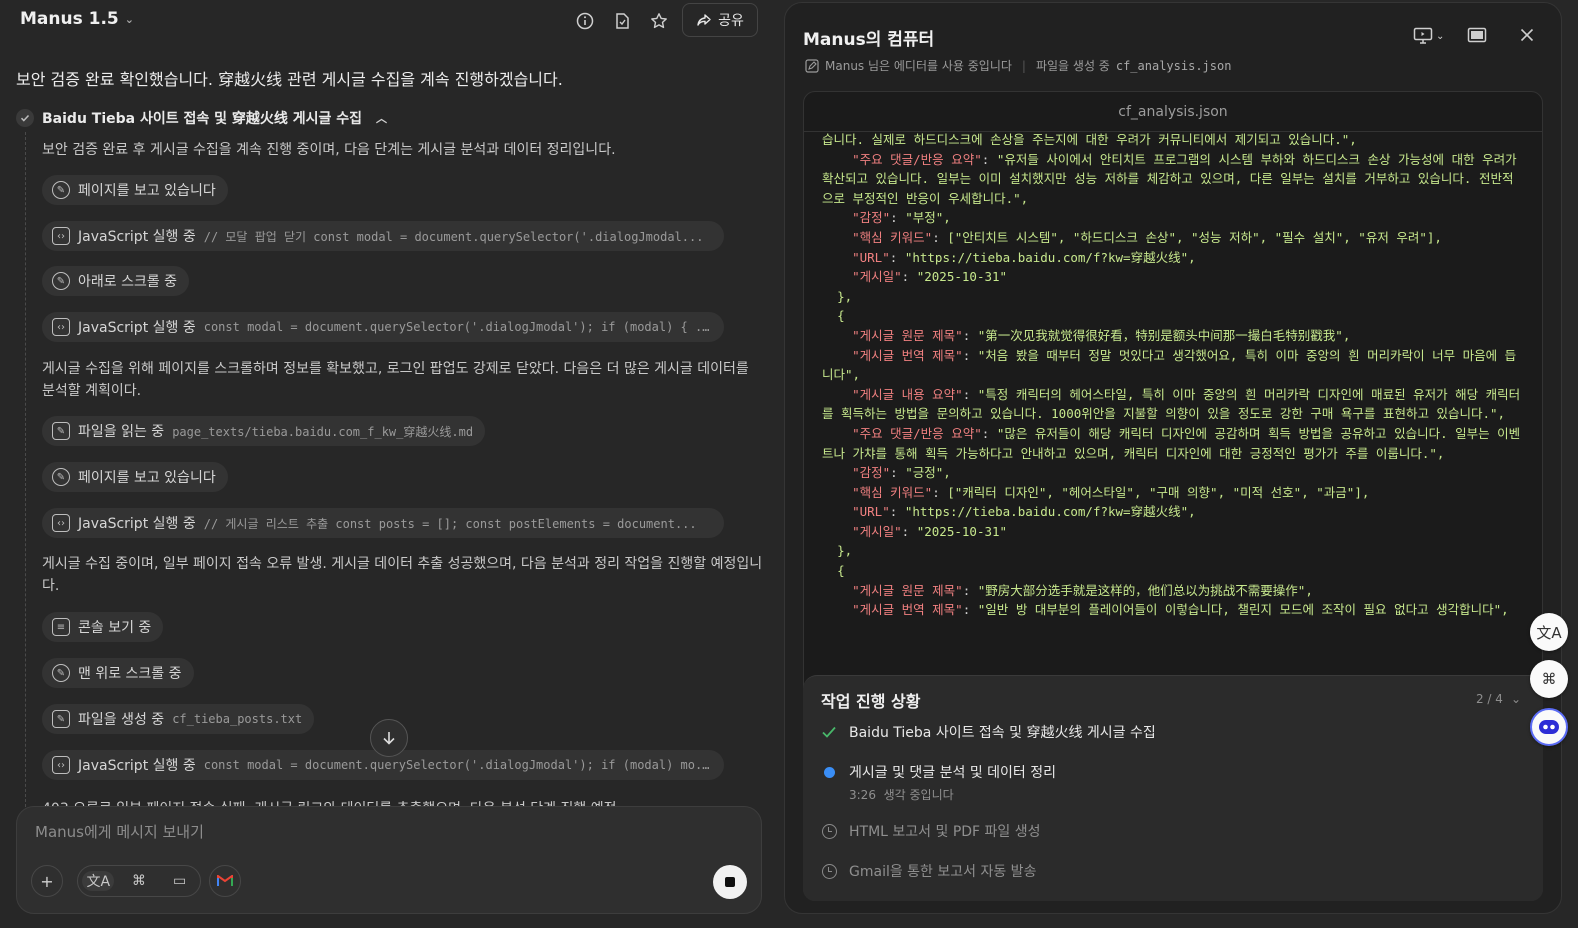 Image resolution: width=1578 pixels, height=928 pixels. What do you see at coordinates (77, 19) in the screenshot?
I see `model-selector: Manus 1.5 ⌄` at bounding box center [77, 19].